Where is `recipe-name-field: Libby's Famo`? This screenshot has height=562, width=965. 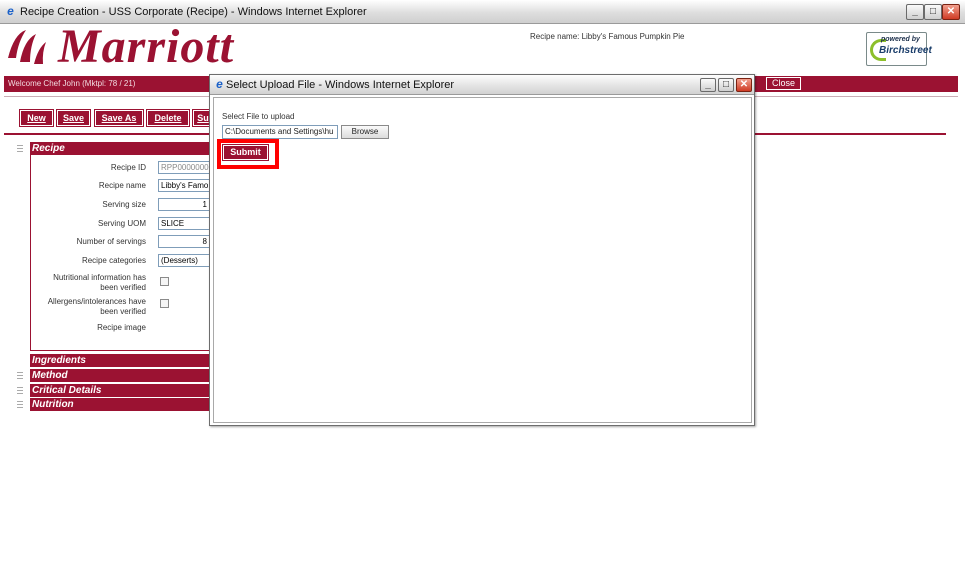
recipe-name-field: Libby's Famo is located at coordinates (184, 185).